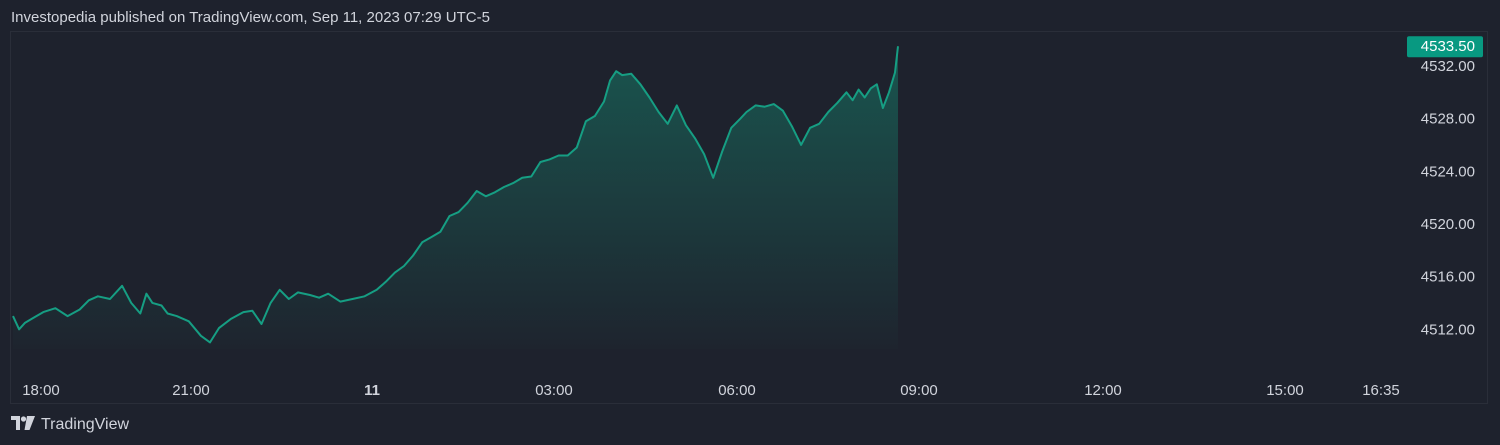  What do you see at coordinates (1448, 329) in the screenshot?
I see `y-tick-label: 4512.00` at bounding box center [1448, 329].